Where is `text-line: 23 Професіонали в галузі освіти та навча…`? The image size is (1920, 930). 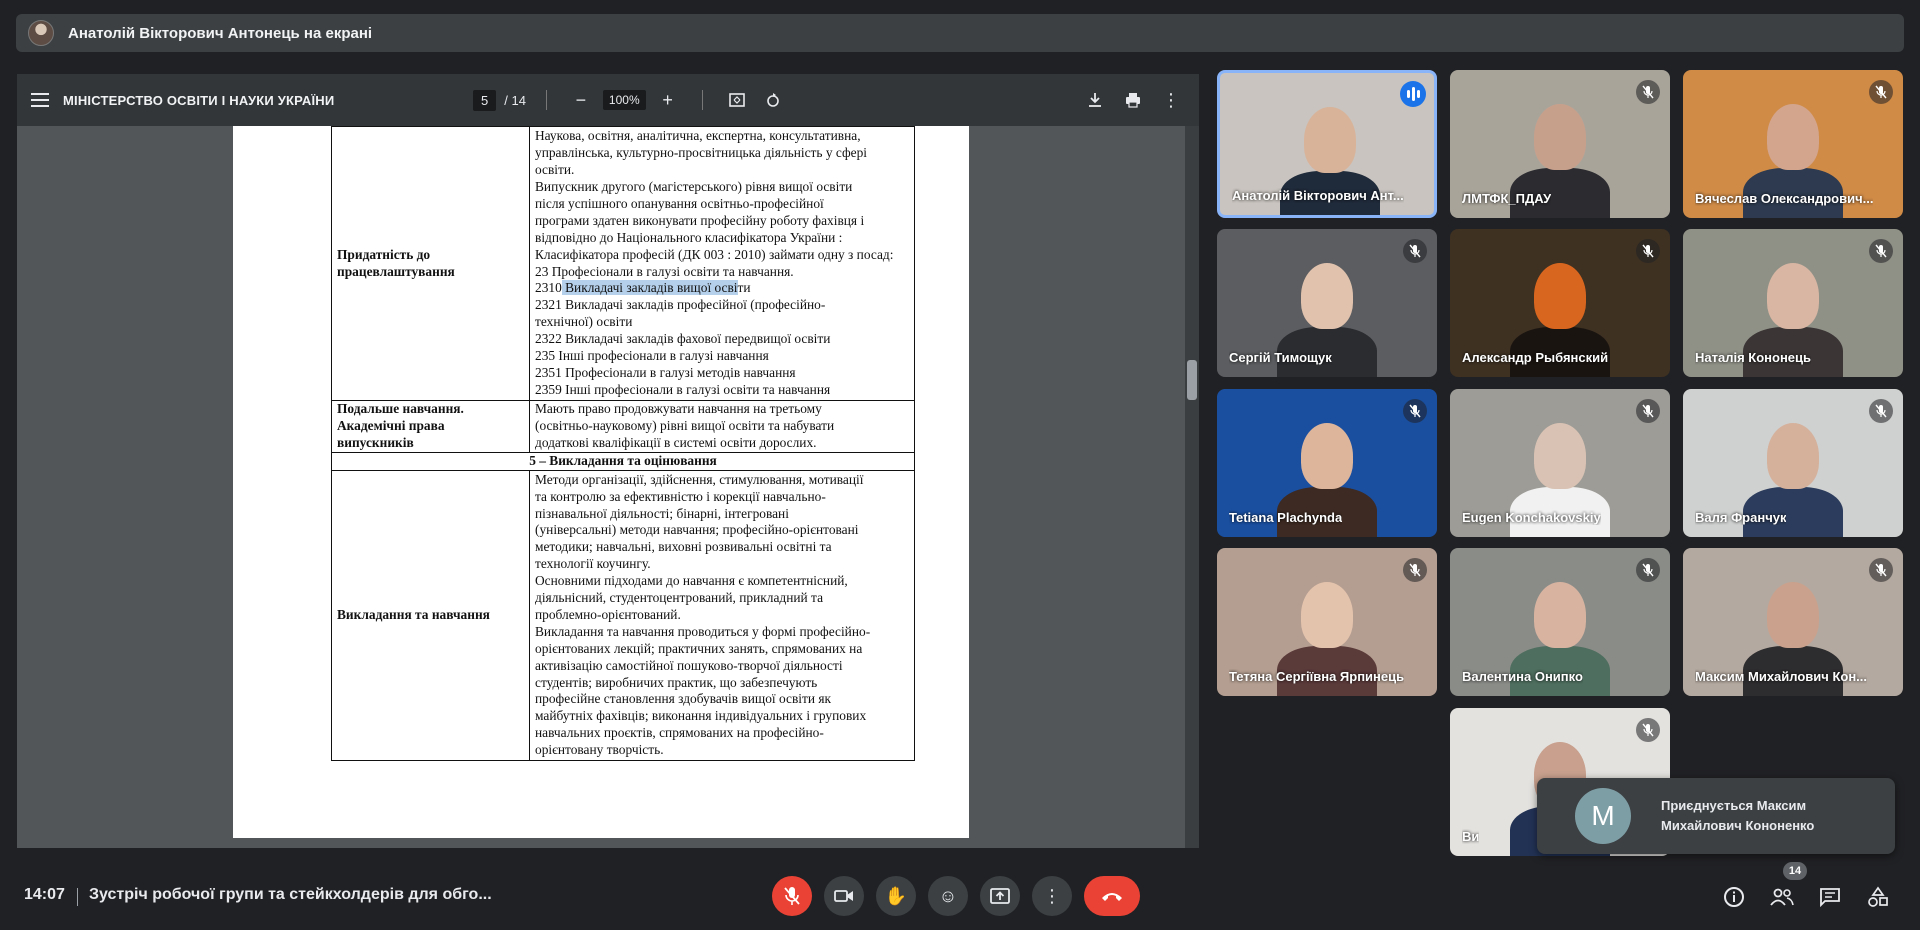
text-line: 23 Професіонали в галузі освіти та навча… is located at coordinates (664, 271).